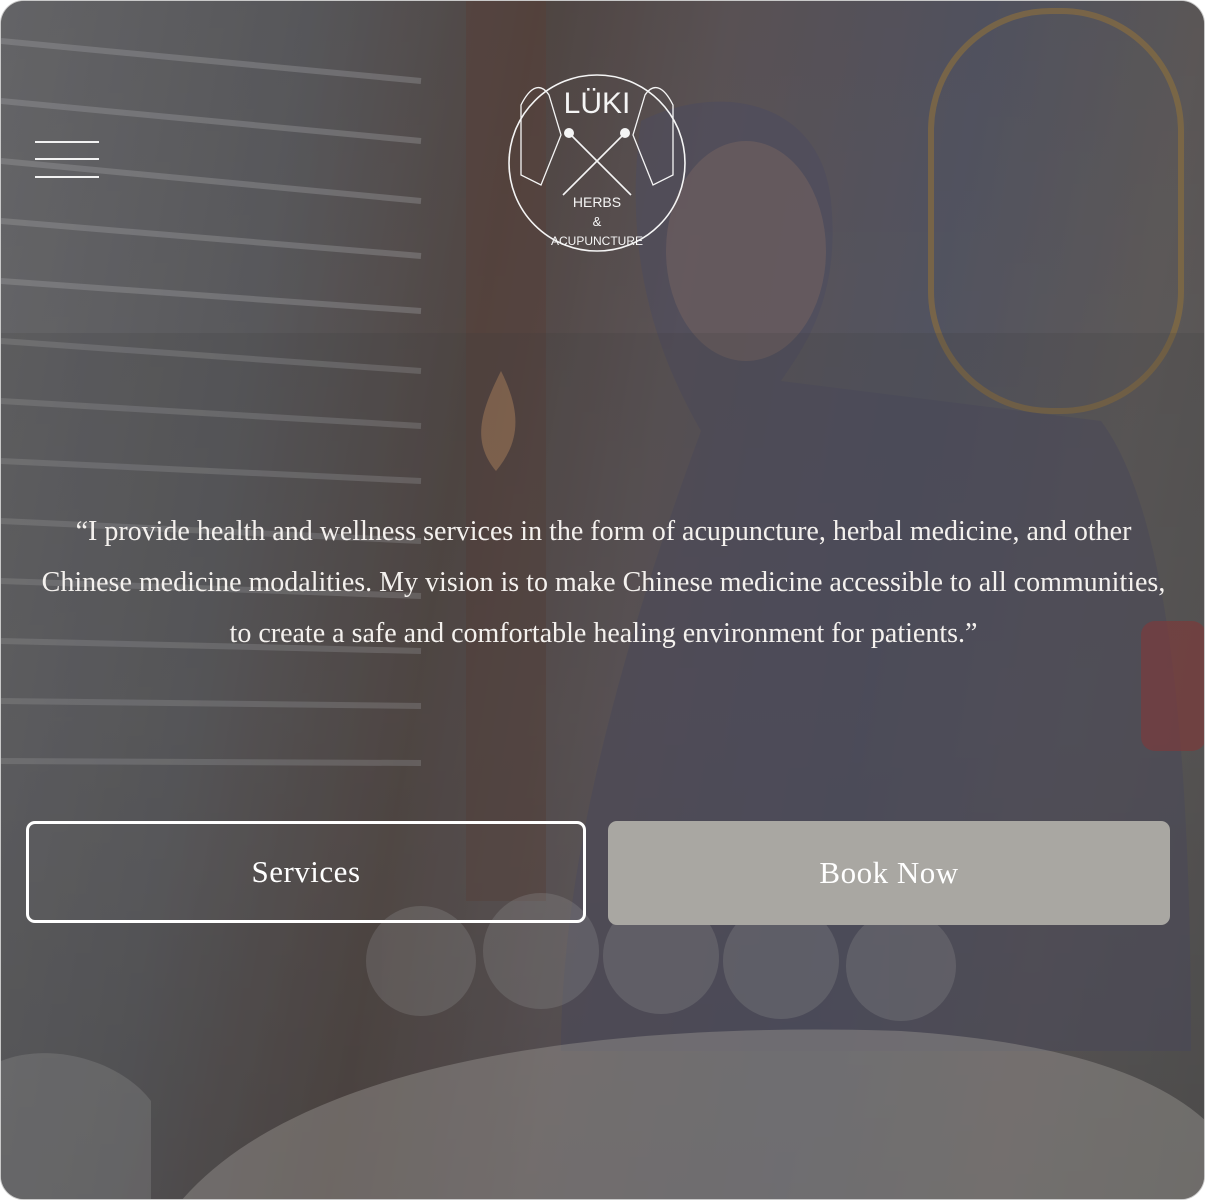 Image resolution: width=1205 pixels, height=1200 pixels. Describe the element at coordinates (306, 872) in the screenshot. I see `services-button: Services` at that location.